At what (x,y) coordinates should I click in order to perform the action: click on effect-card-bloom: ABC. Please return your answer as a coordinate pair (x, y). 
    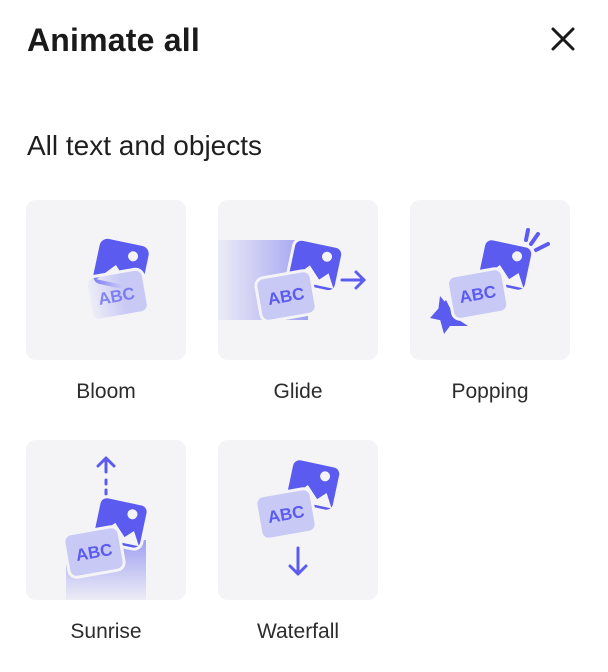
    Looking at the image, I should click on (106, 280).